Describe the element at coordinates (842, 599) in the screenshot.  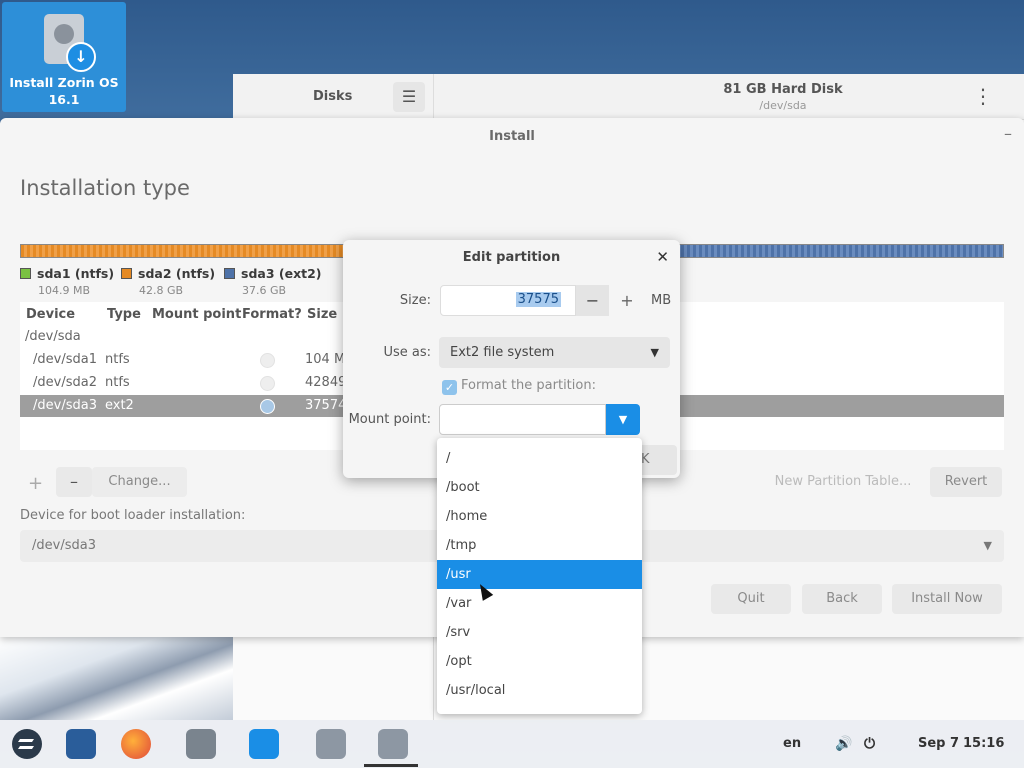
I see `back-button: Back` at that location.